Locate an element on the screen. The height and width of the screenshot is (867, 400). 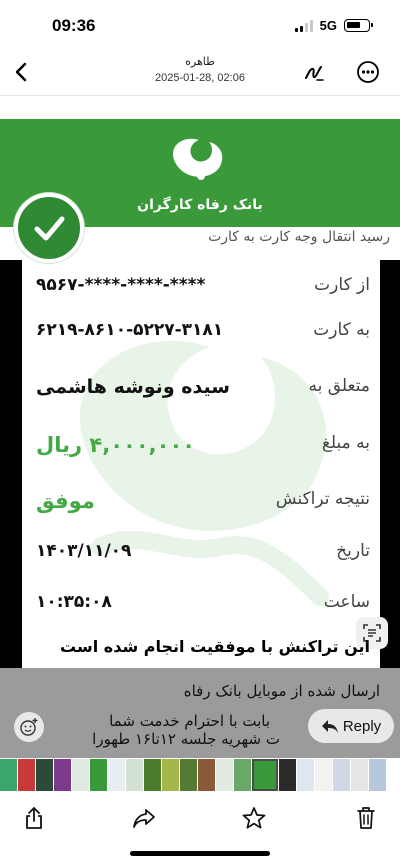
more-button is located at coordinates (368, 72).